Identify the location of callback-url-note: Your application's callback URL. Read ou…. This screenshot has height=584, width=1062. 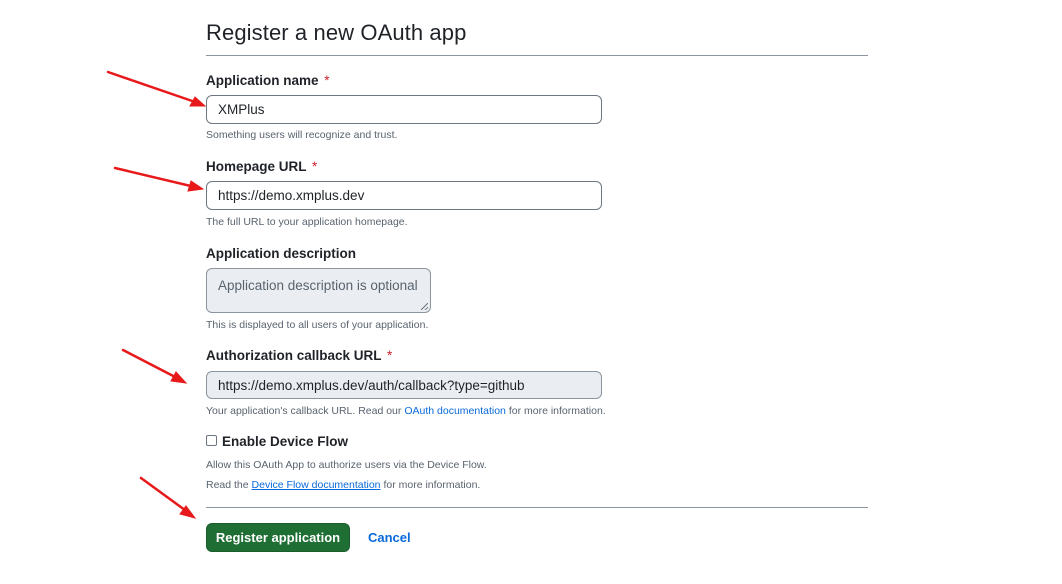
(406, 411).